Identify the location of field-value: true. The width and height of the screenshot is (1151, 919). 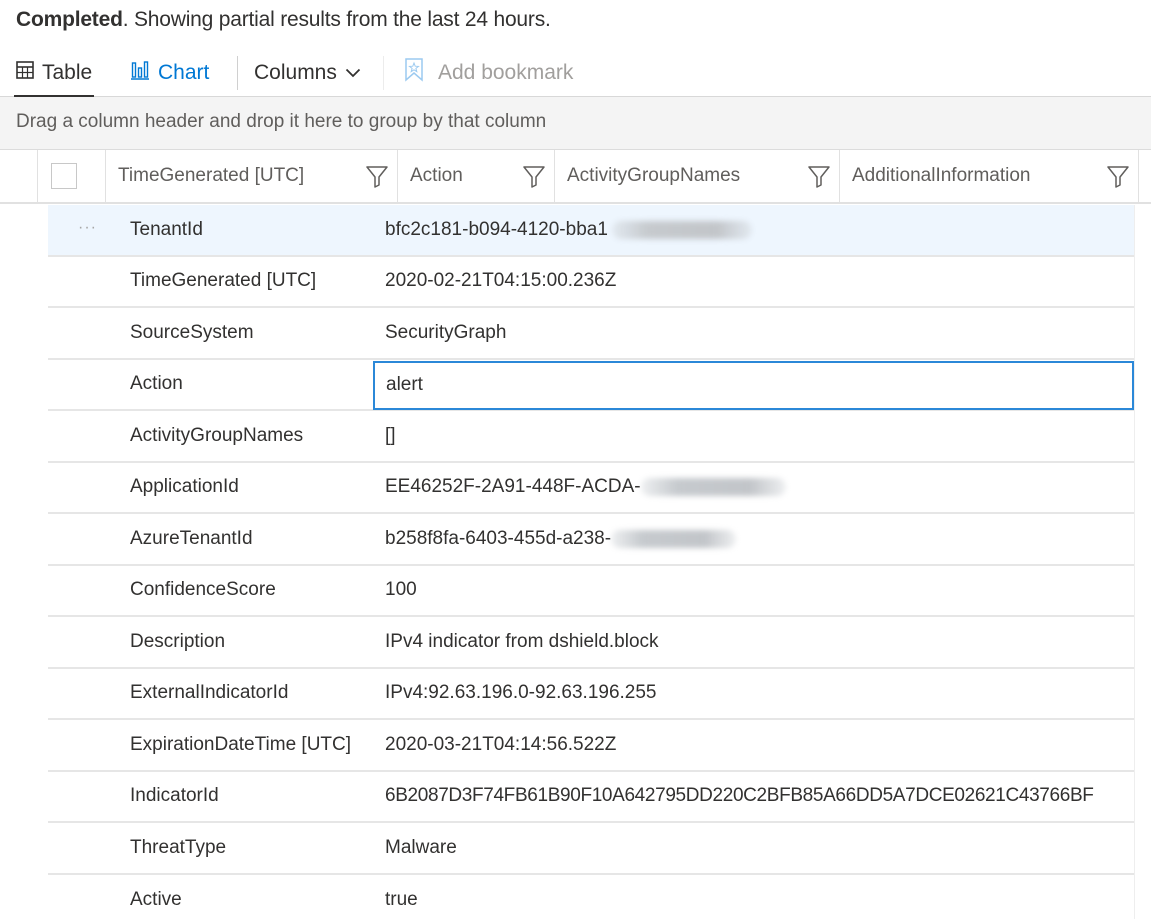
(401, 900).